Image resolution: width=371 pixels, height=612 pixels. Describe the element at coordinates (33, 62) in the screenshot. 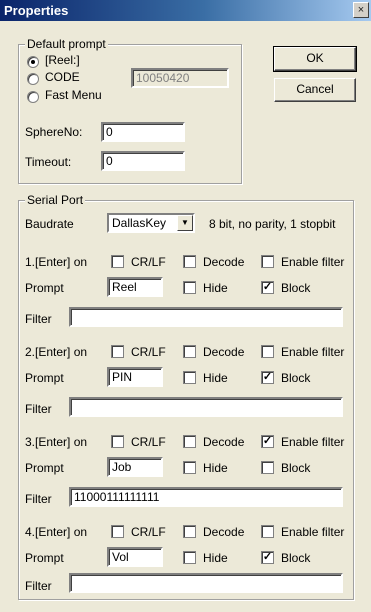

I see `radio-reel` at that location.